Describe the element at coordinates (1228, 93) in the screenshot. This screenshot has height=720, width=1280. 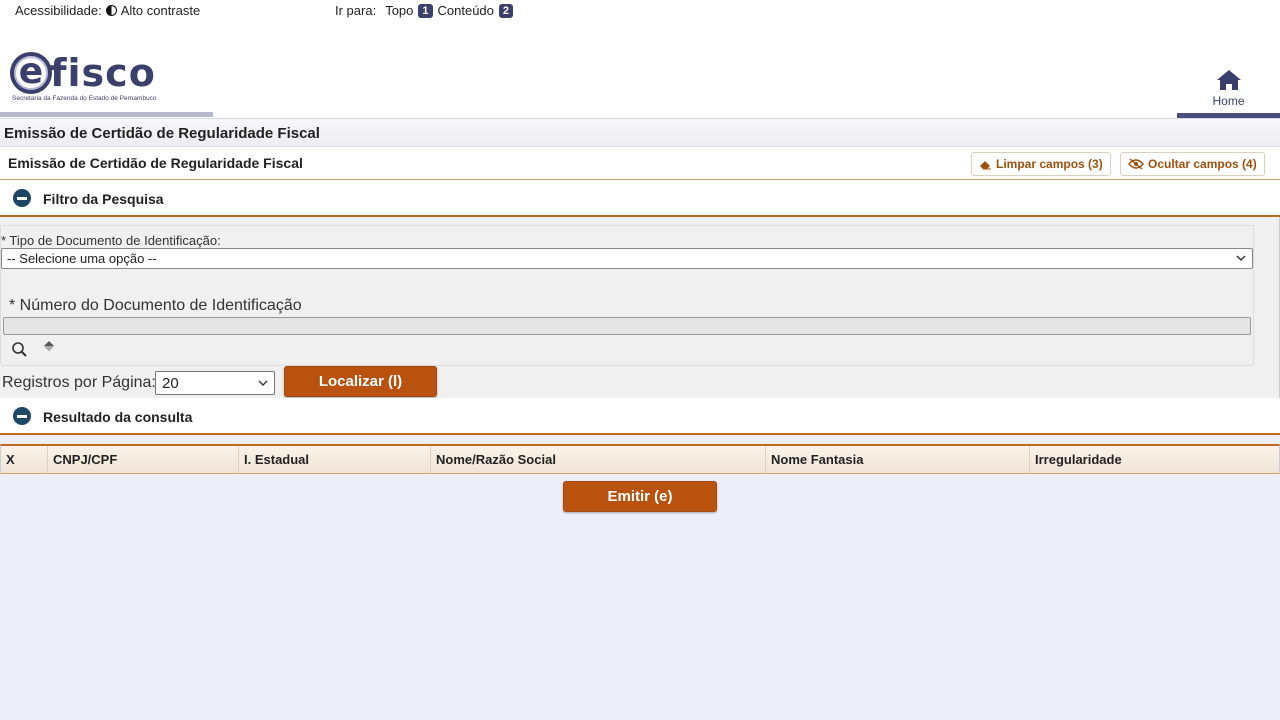
I see `home-link: Home` at that location.